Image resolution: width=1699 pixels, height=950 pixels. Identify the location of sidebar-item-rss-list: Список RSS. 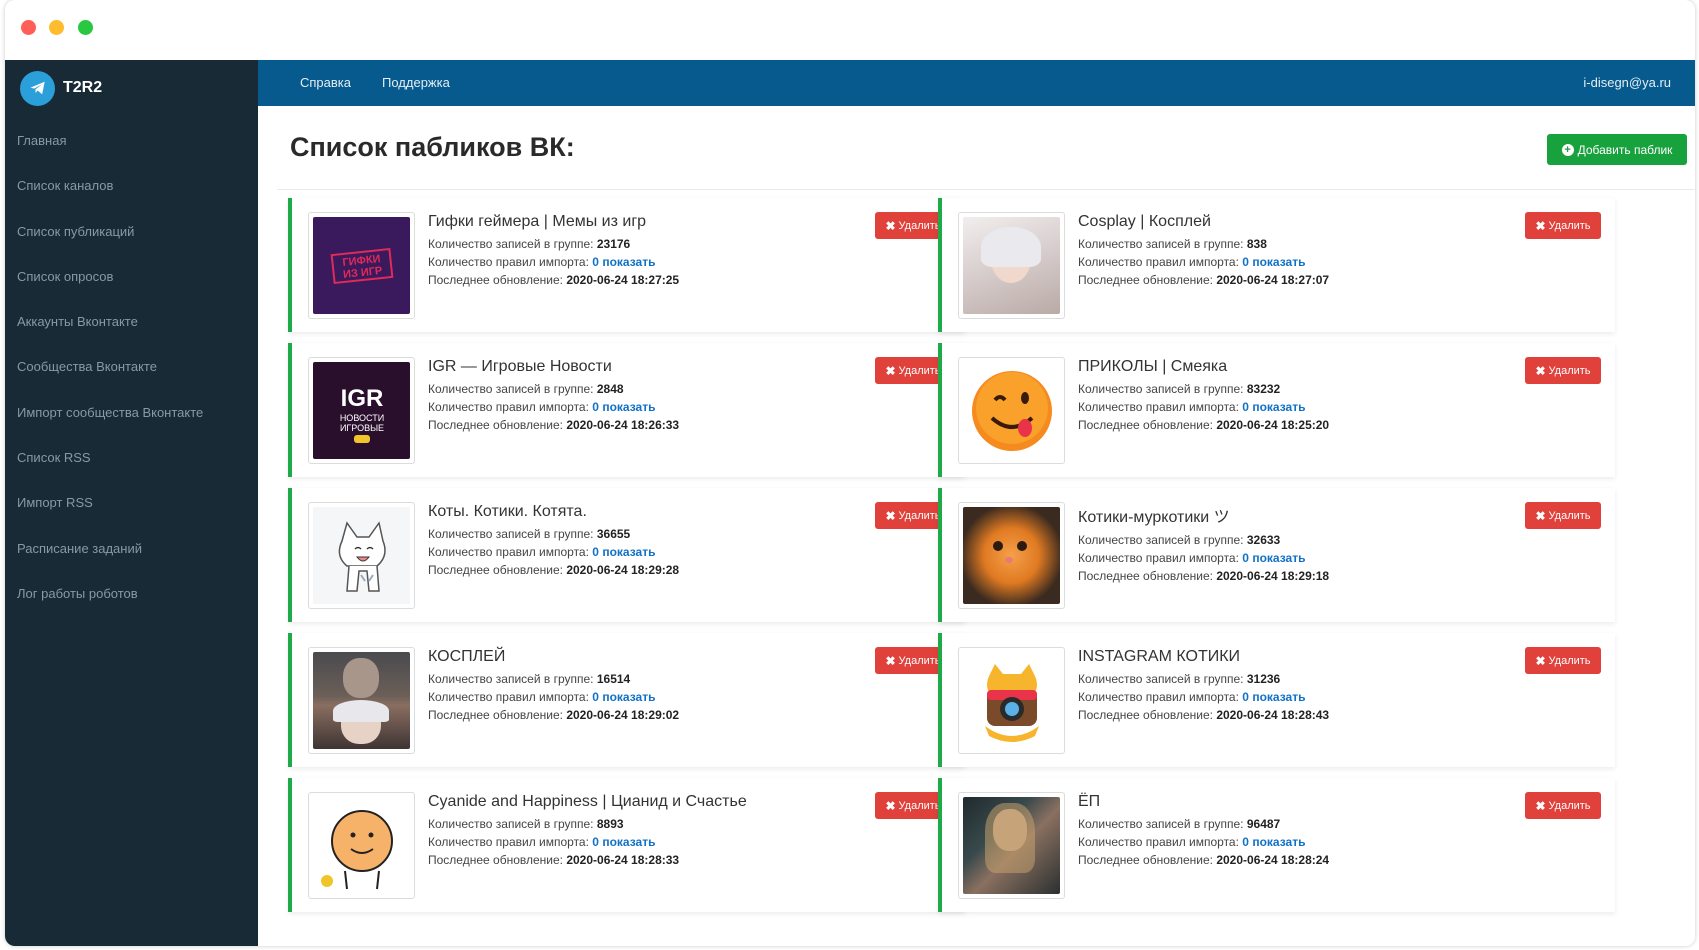
(131, 457).